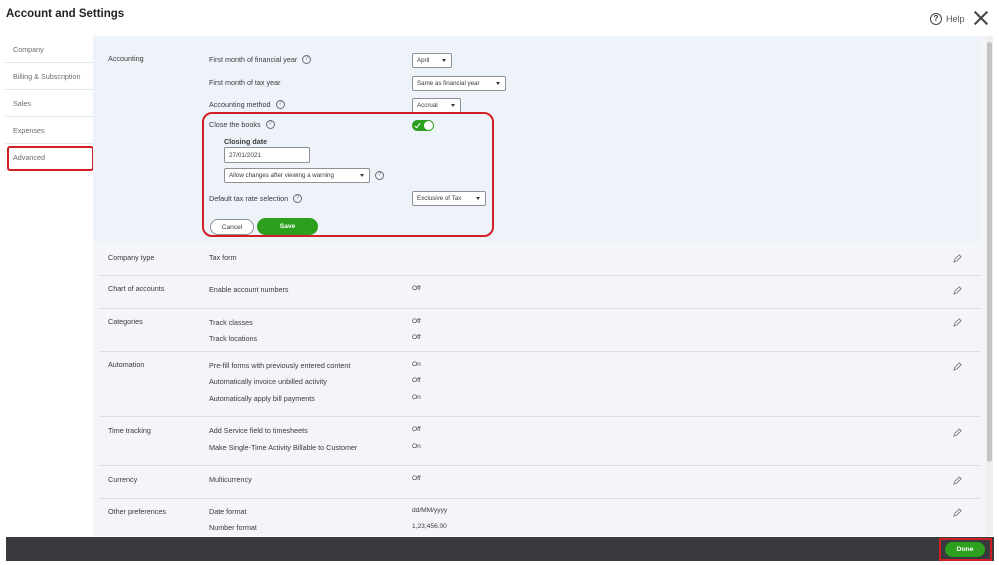 The image size is (999, 565). I want to click on setting-label: Automatically invoice unbilled activity, so click(268, 381).